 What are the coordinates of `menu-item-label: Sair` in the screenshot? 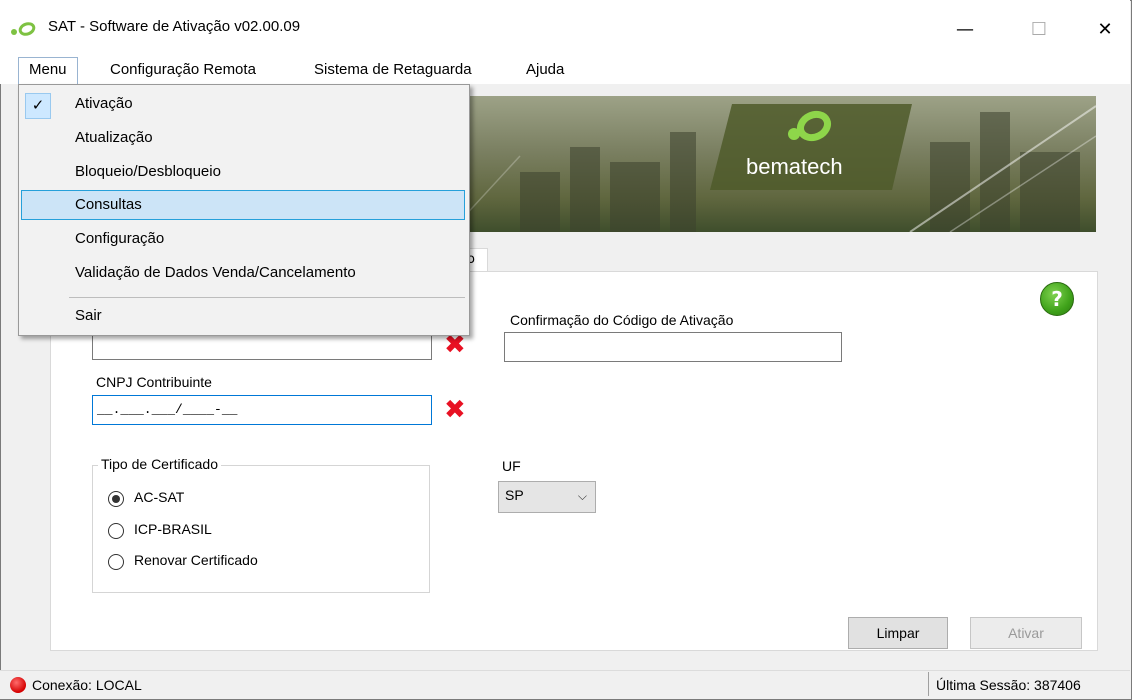 It's located at (88, 315).